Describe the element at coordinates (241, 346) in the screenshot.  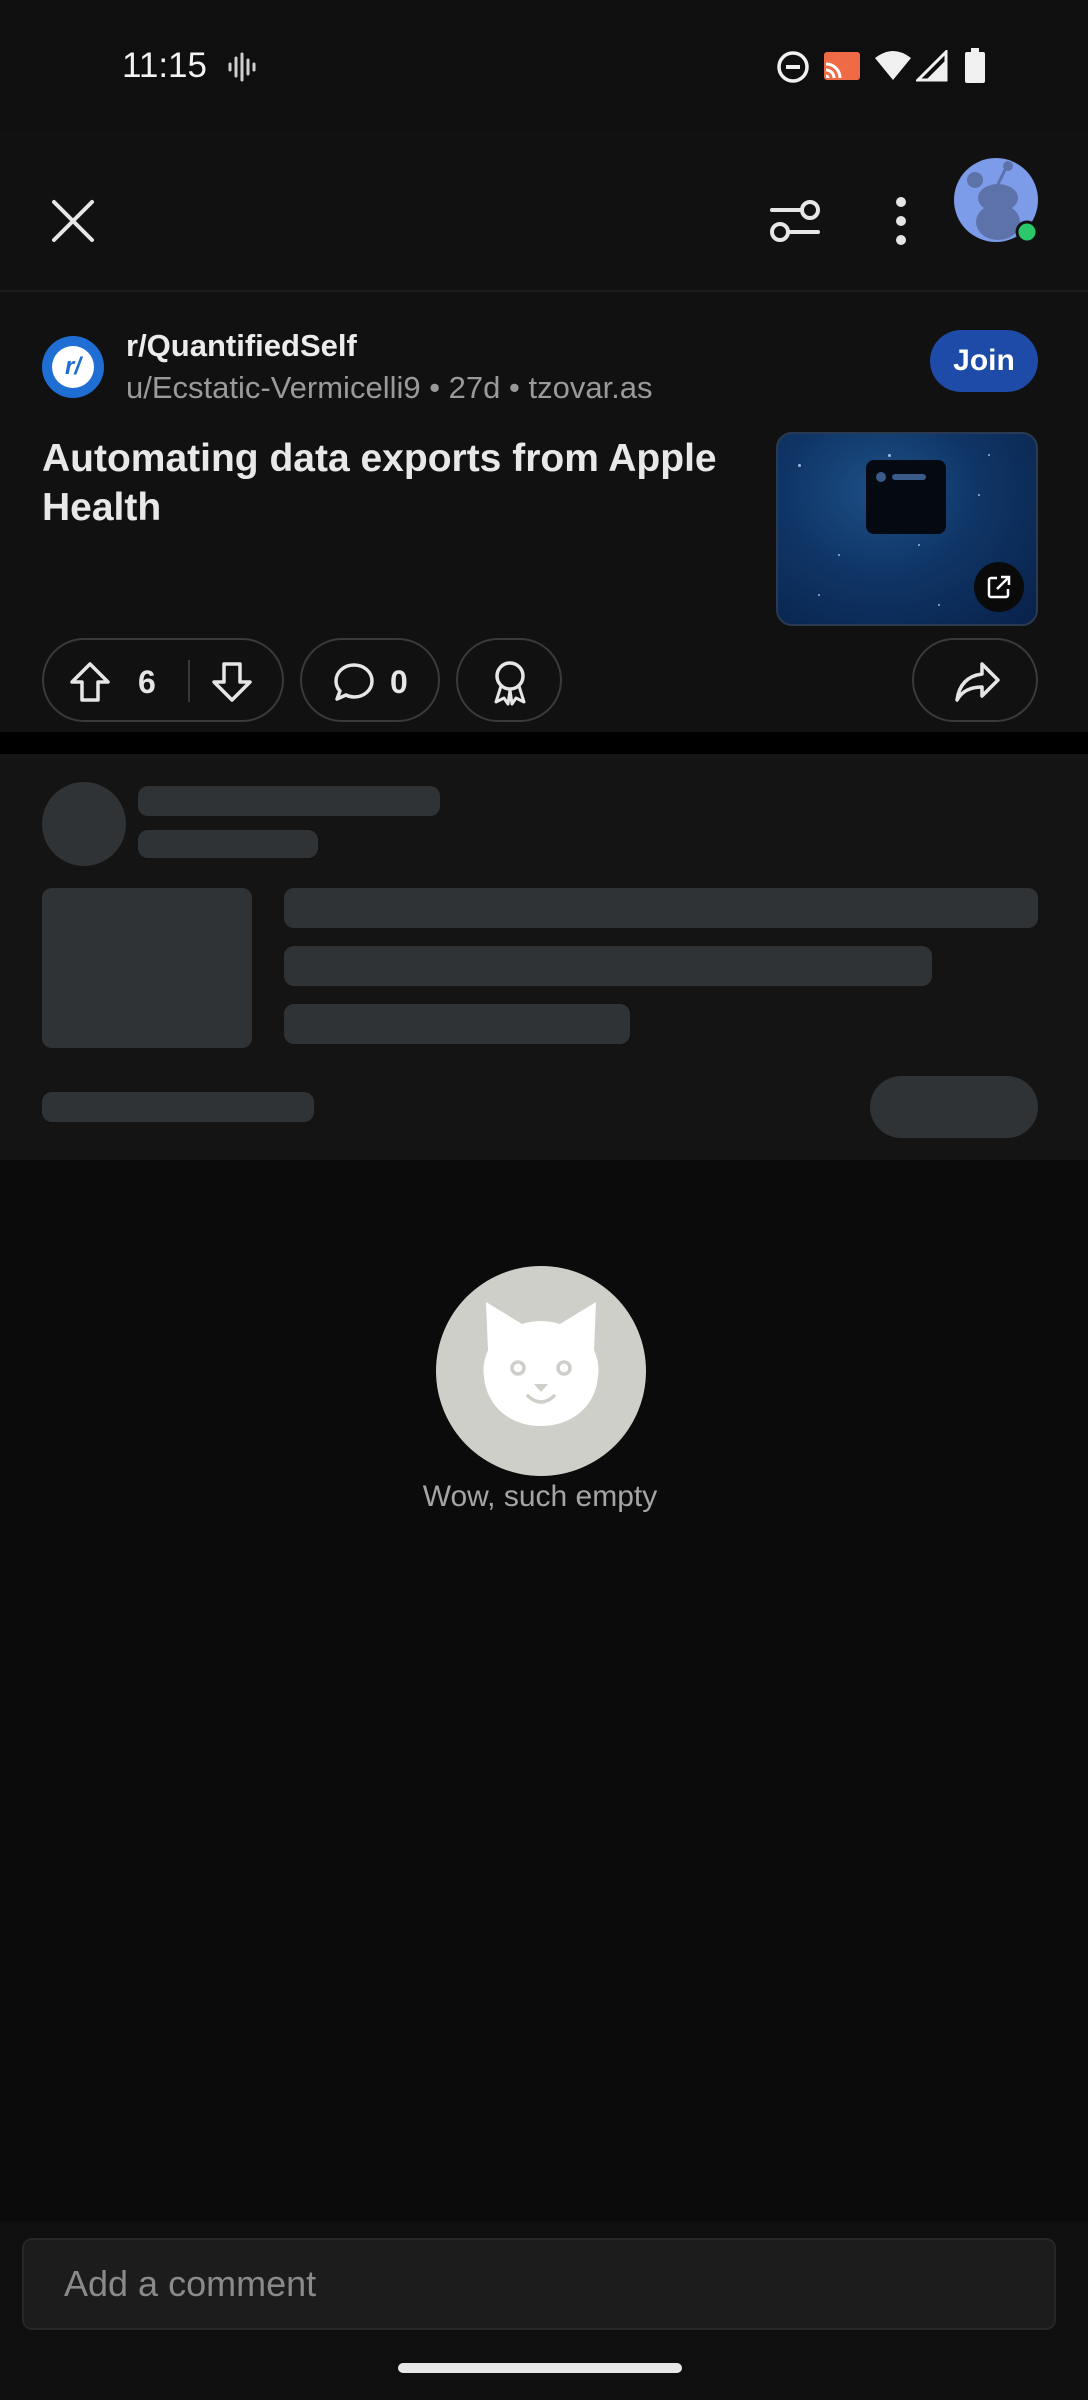
I see `subreddit-name: r/QuantifiedSelf` at that location.